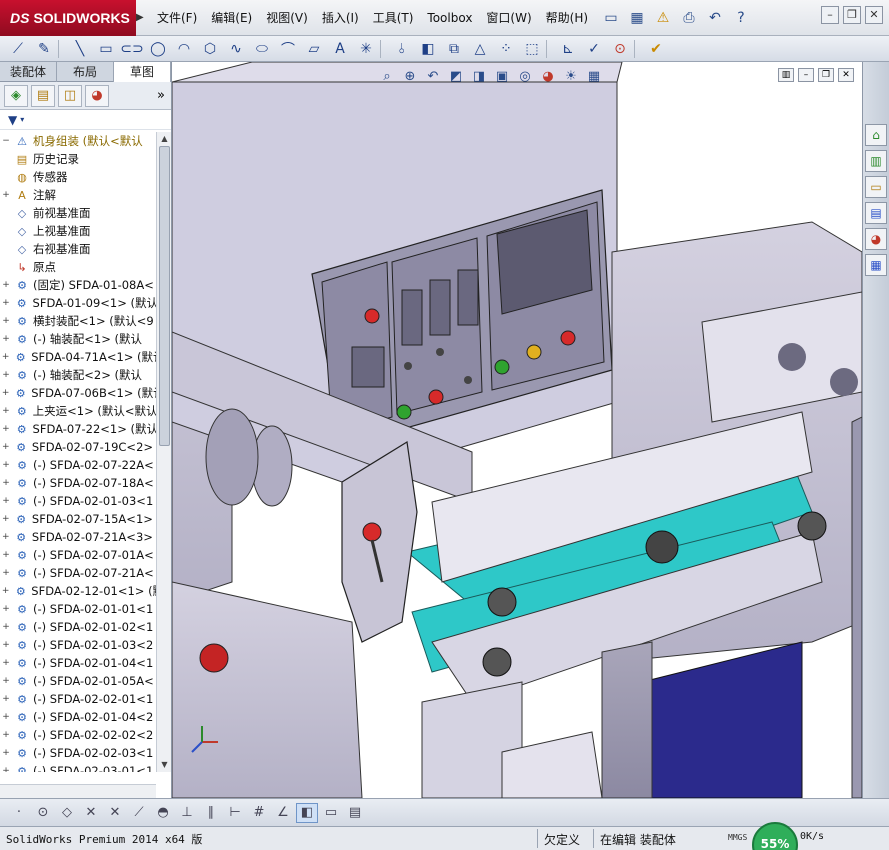 The height and width of the screenshot is (850, 889). What do you see at coordinates (68, 18) in the screenshot?
I see `solidworks-logo: DS SOLIDWORKS` at bounding box center [68, 18].